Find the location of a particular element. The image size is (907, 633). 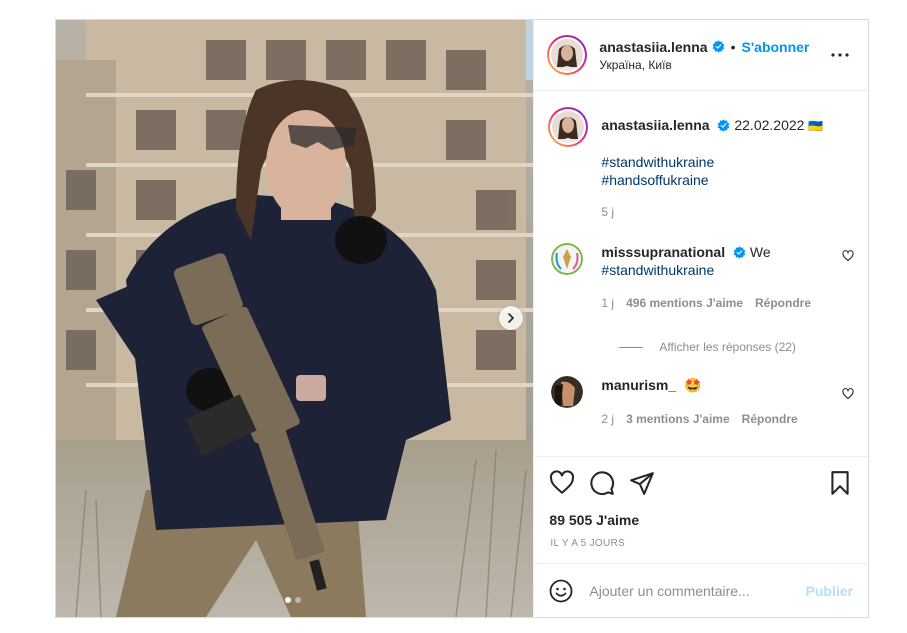

caption-age: 5 j is located at coordinates (607, 212).